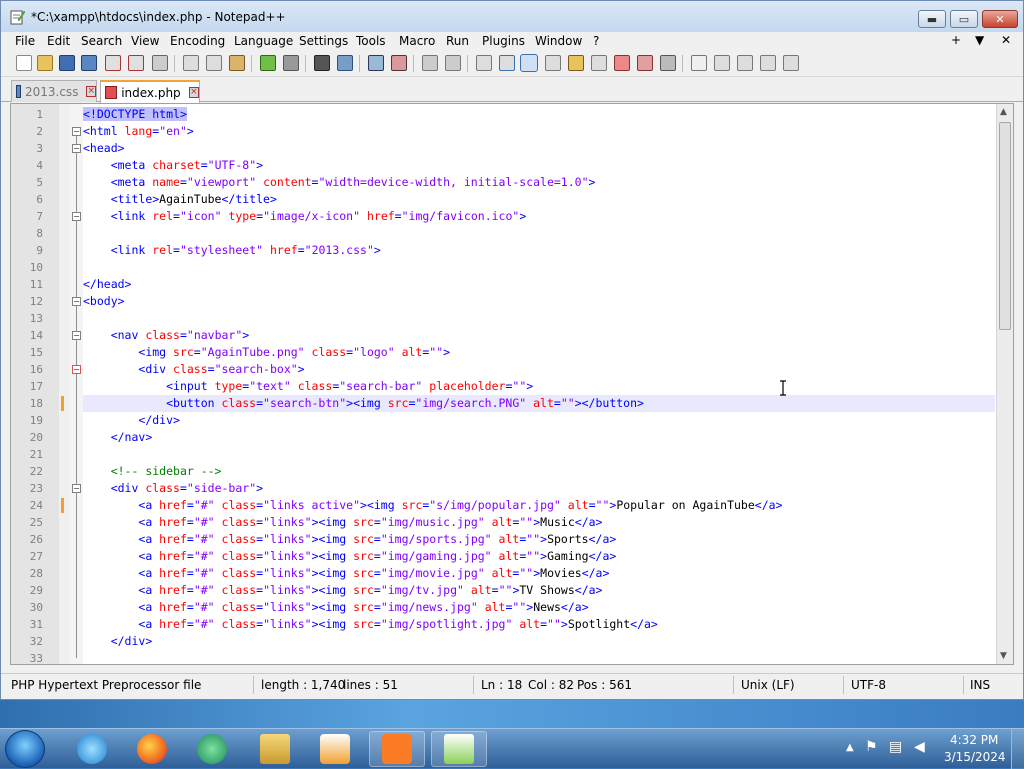  What do you see at coordinates (197, 41) in the screenshot?
I see `menu-encoding: Encoding` at bounding box center [197, 41].